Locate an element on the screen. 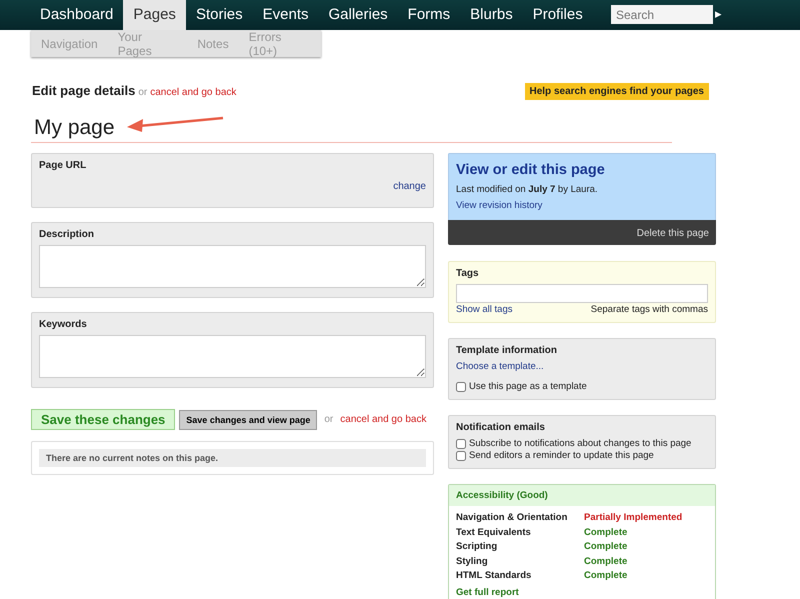 This screenshot has height=599, width=800. field-label: Description is located at coordinates (67, 234).